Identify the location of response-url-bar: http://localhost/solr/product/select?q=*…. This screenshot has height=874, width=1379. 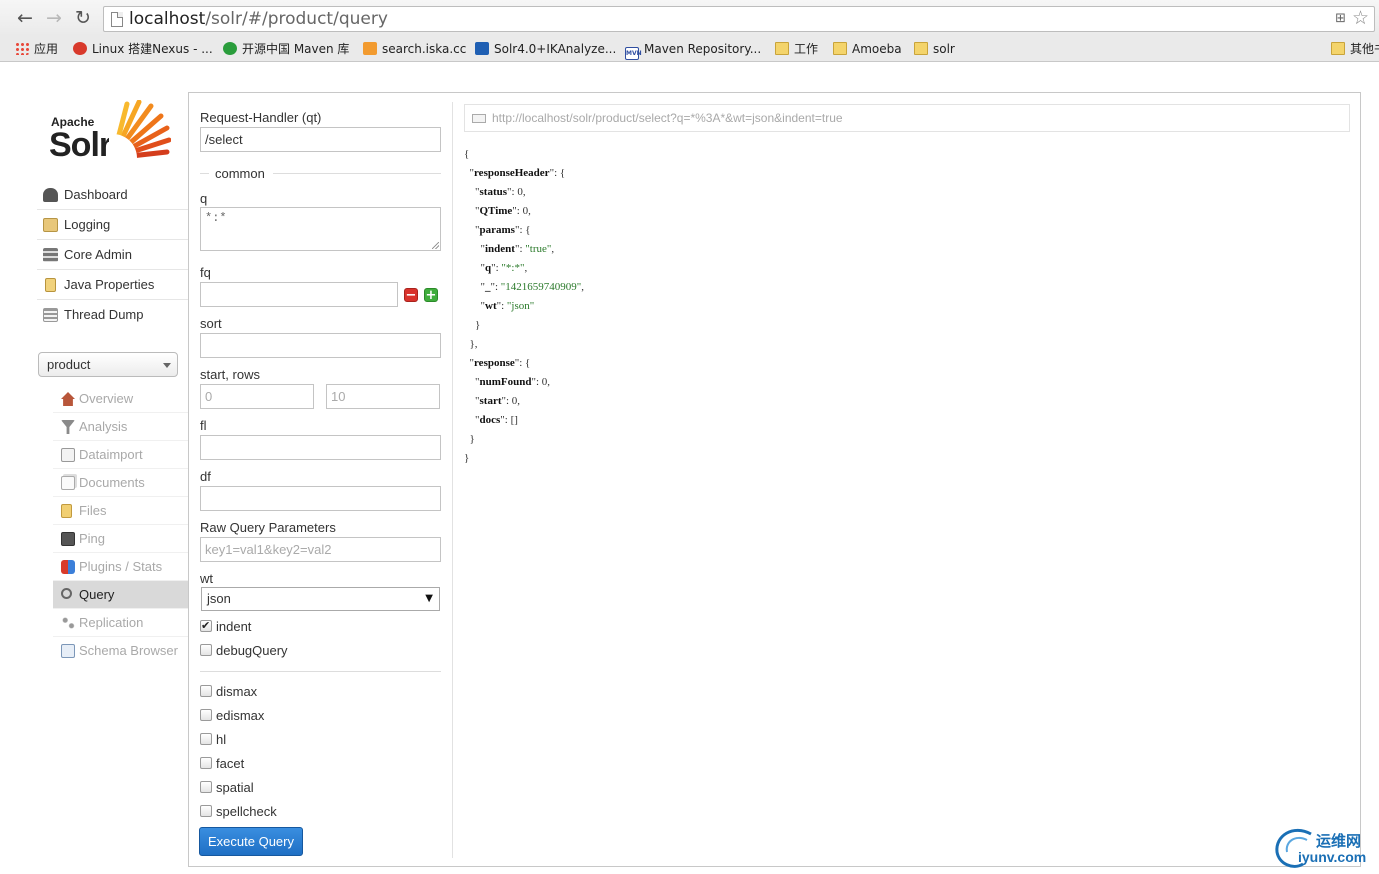
(907, 118).